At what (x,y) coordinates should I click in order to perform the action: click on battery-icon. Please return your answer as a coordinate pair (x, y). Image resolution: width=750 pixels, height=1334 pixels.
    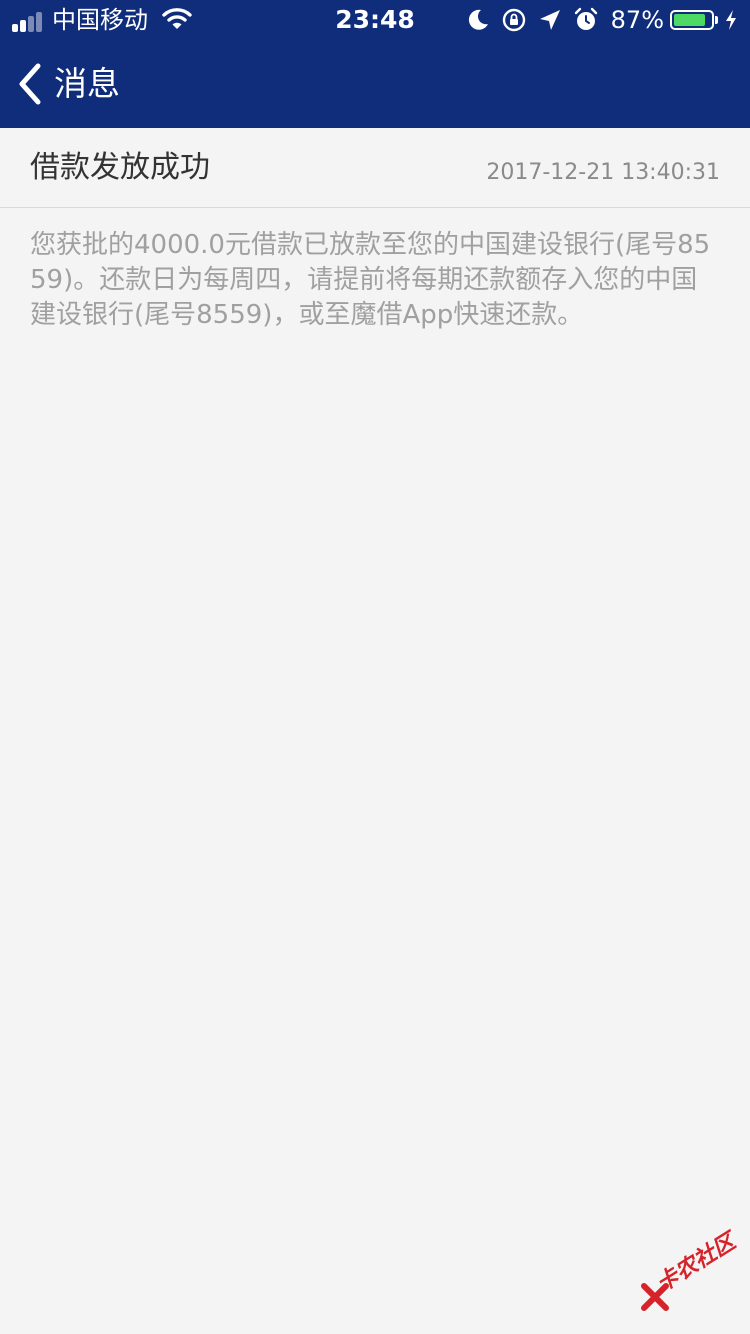
    Looking at the image, I should click on (692, 20).